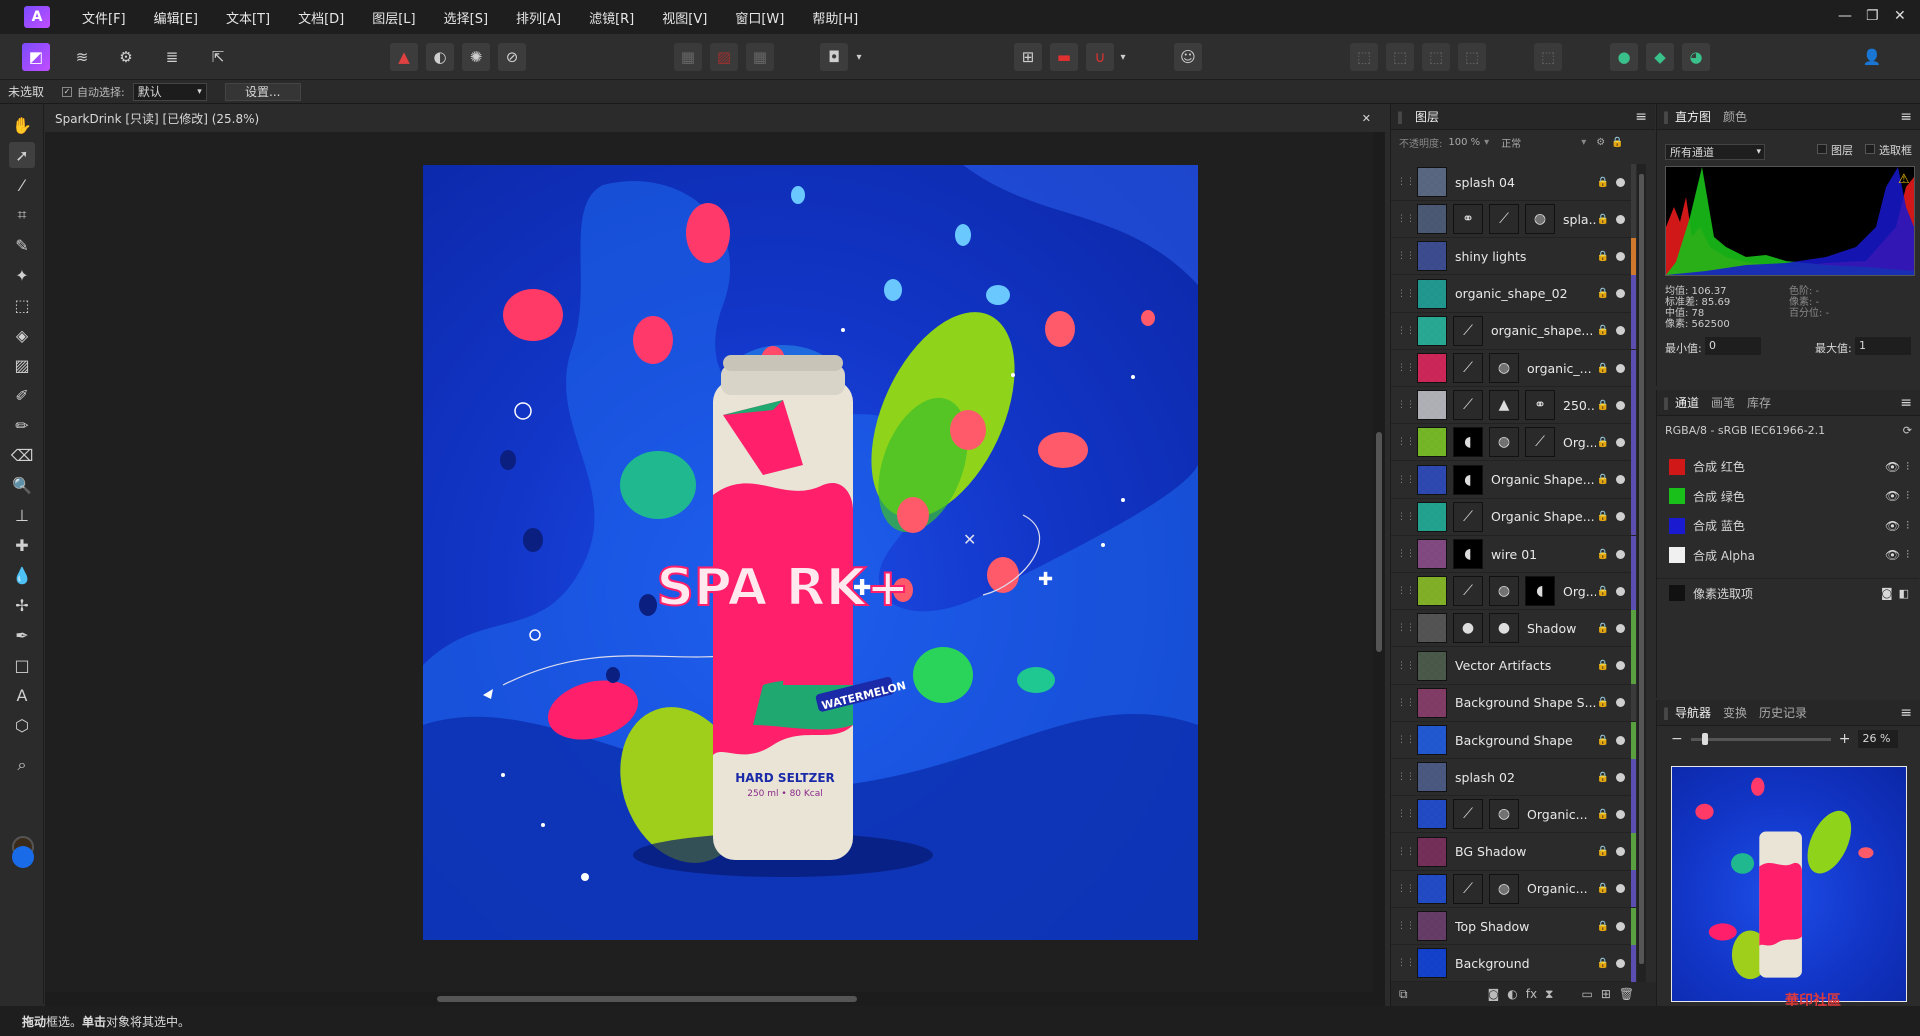 Image resolution: width=1920 pixels, height=1036 pixels. Describe the element at coordinates (1513, 740) in the screenshot. I see `layer-row: ⋮⋮ Background Shape 🔒` at that location.